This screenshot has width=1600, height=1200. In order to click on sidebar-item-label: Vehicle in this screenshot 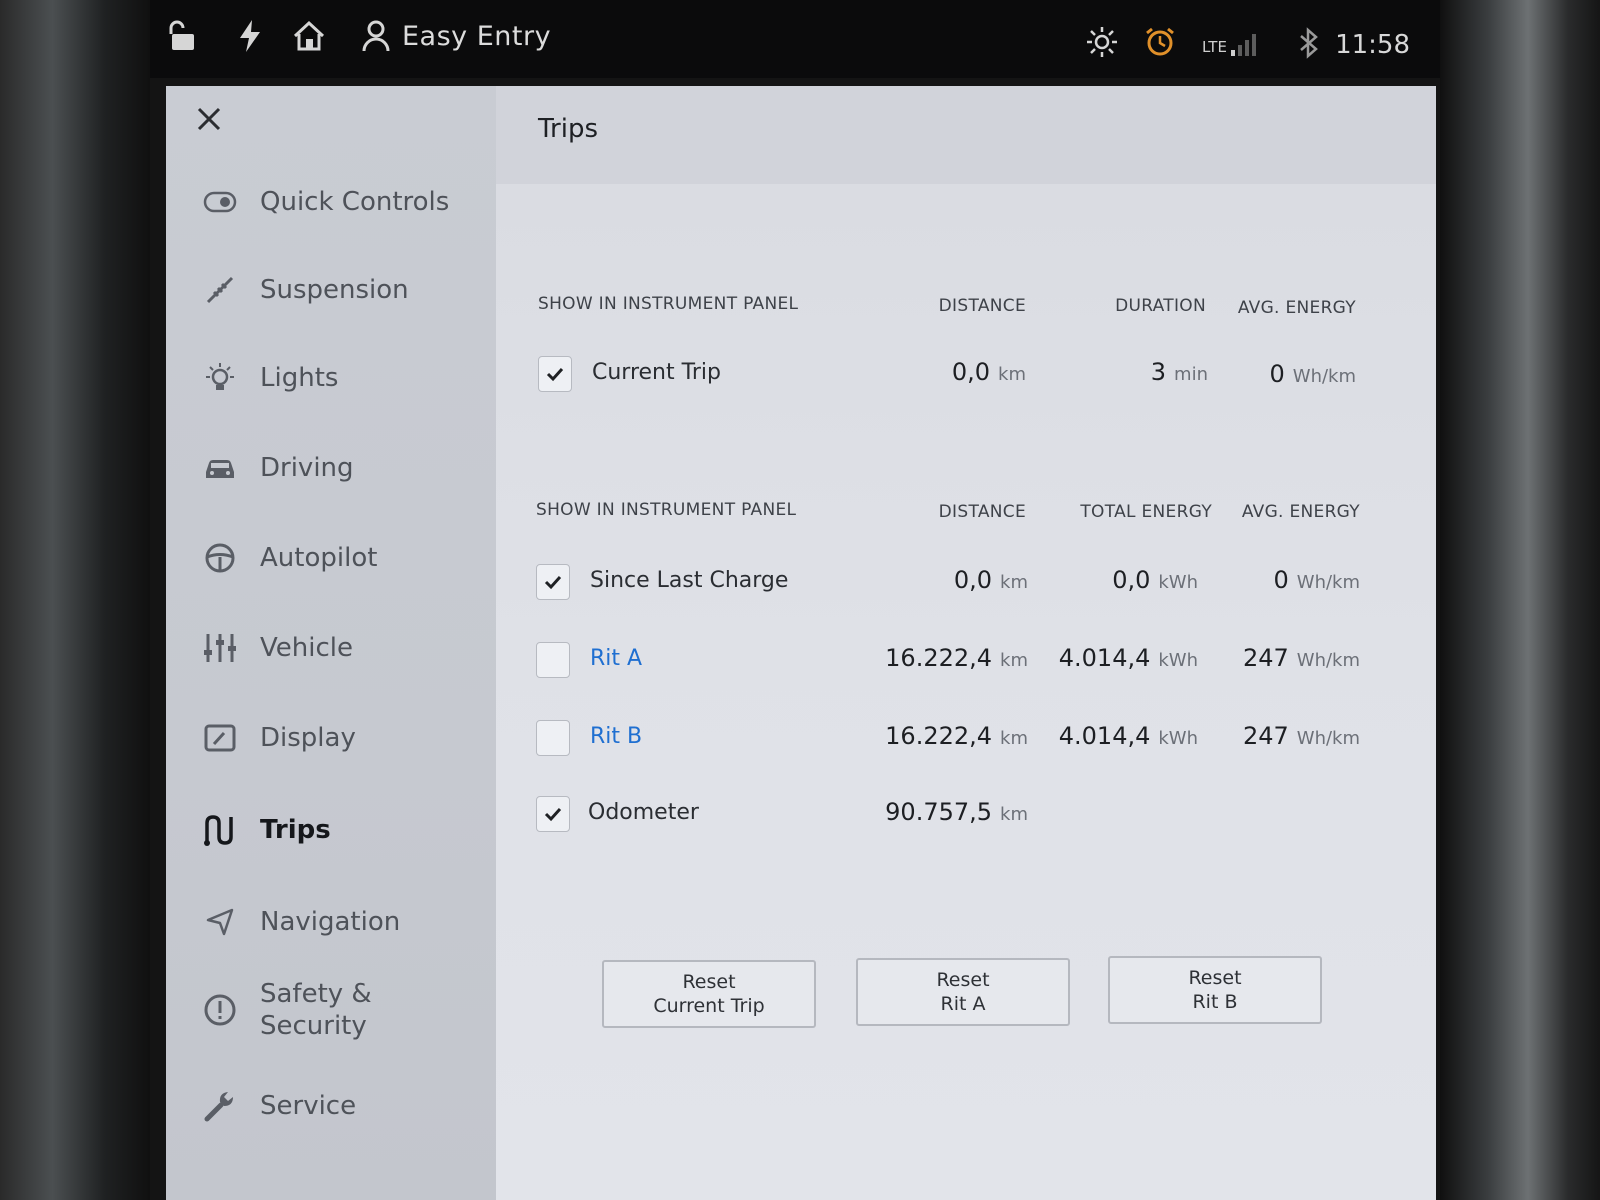, I will do `click(306, 648)`.